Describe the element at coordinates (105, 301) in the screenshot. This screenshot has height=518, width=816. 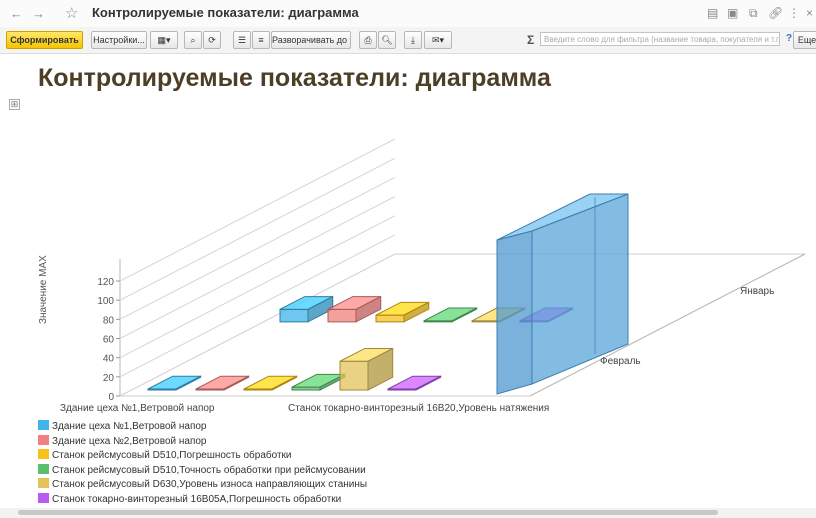
I see `y-tick-label: 100` at that location.